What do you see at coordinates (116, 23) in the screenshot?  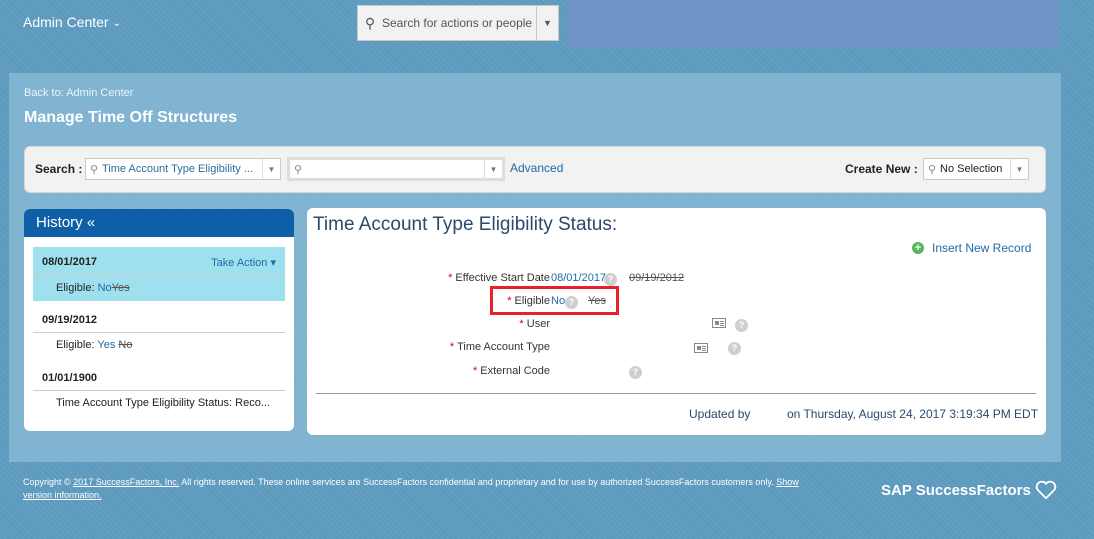 I see `chevron-down-icon: ⌄` at bounding box center [116, 23].